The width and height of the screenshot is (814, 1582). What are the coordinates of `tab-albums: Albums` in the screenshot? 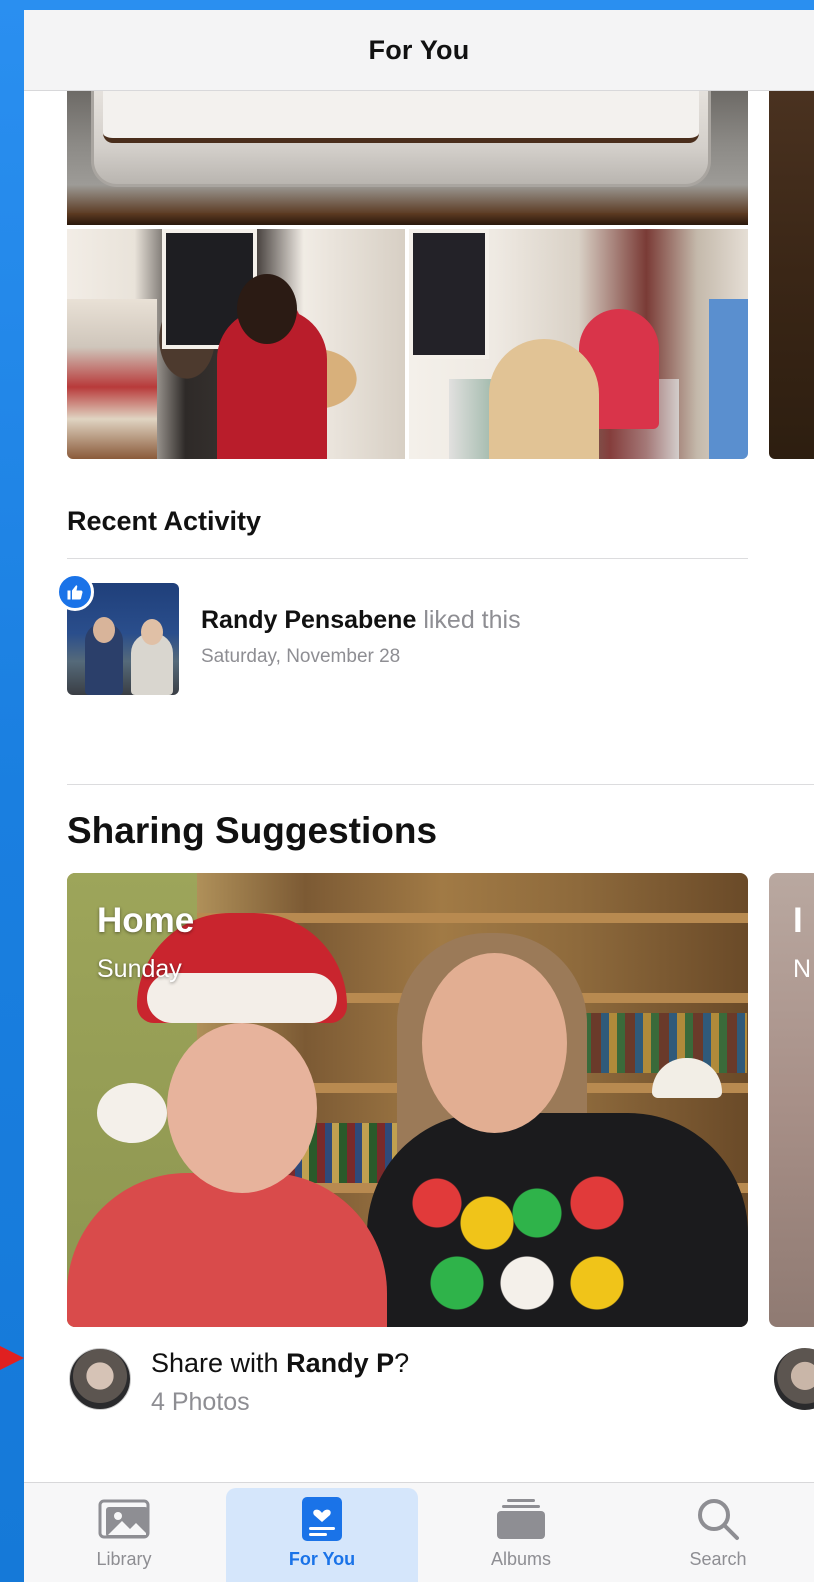 It's located at (521, 1532).